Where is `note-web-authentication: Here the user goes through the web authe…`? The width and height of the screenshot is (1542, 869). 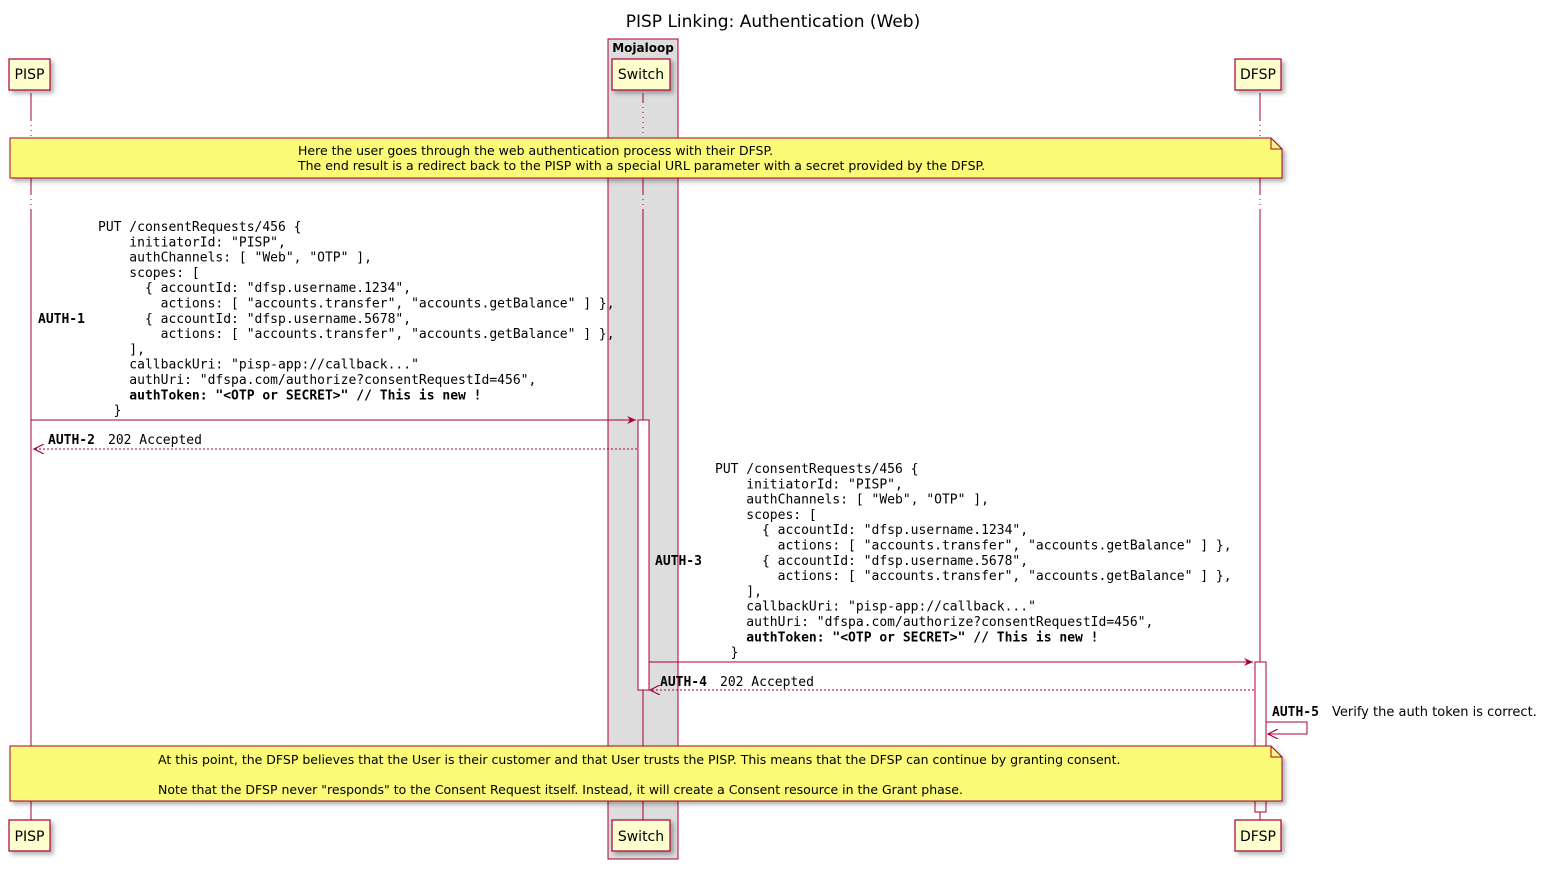 note-web-authentication: Here the user goes through the web authe… is located at coordinates (646, 158).